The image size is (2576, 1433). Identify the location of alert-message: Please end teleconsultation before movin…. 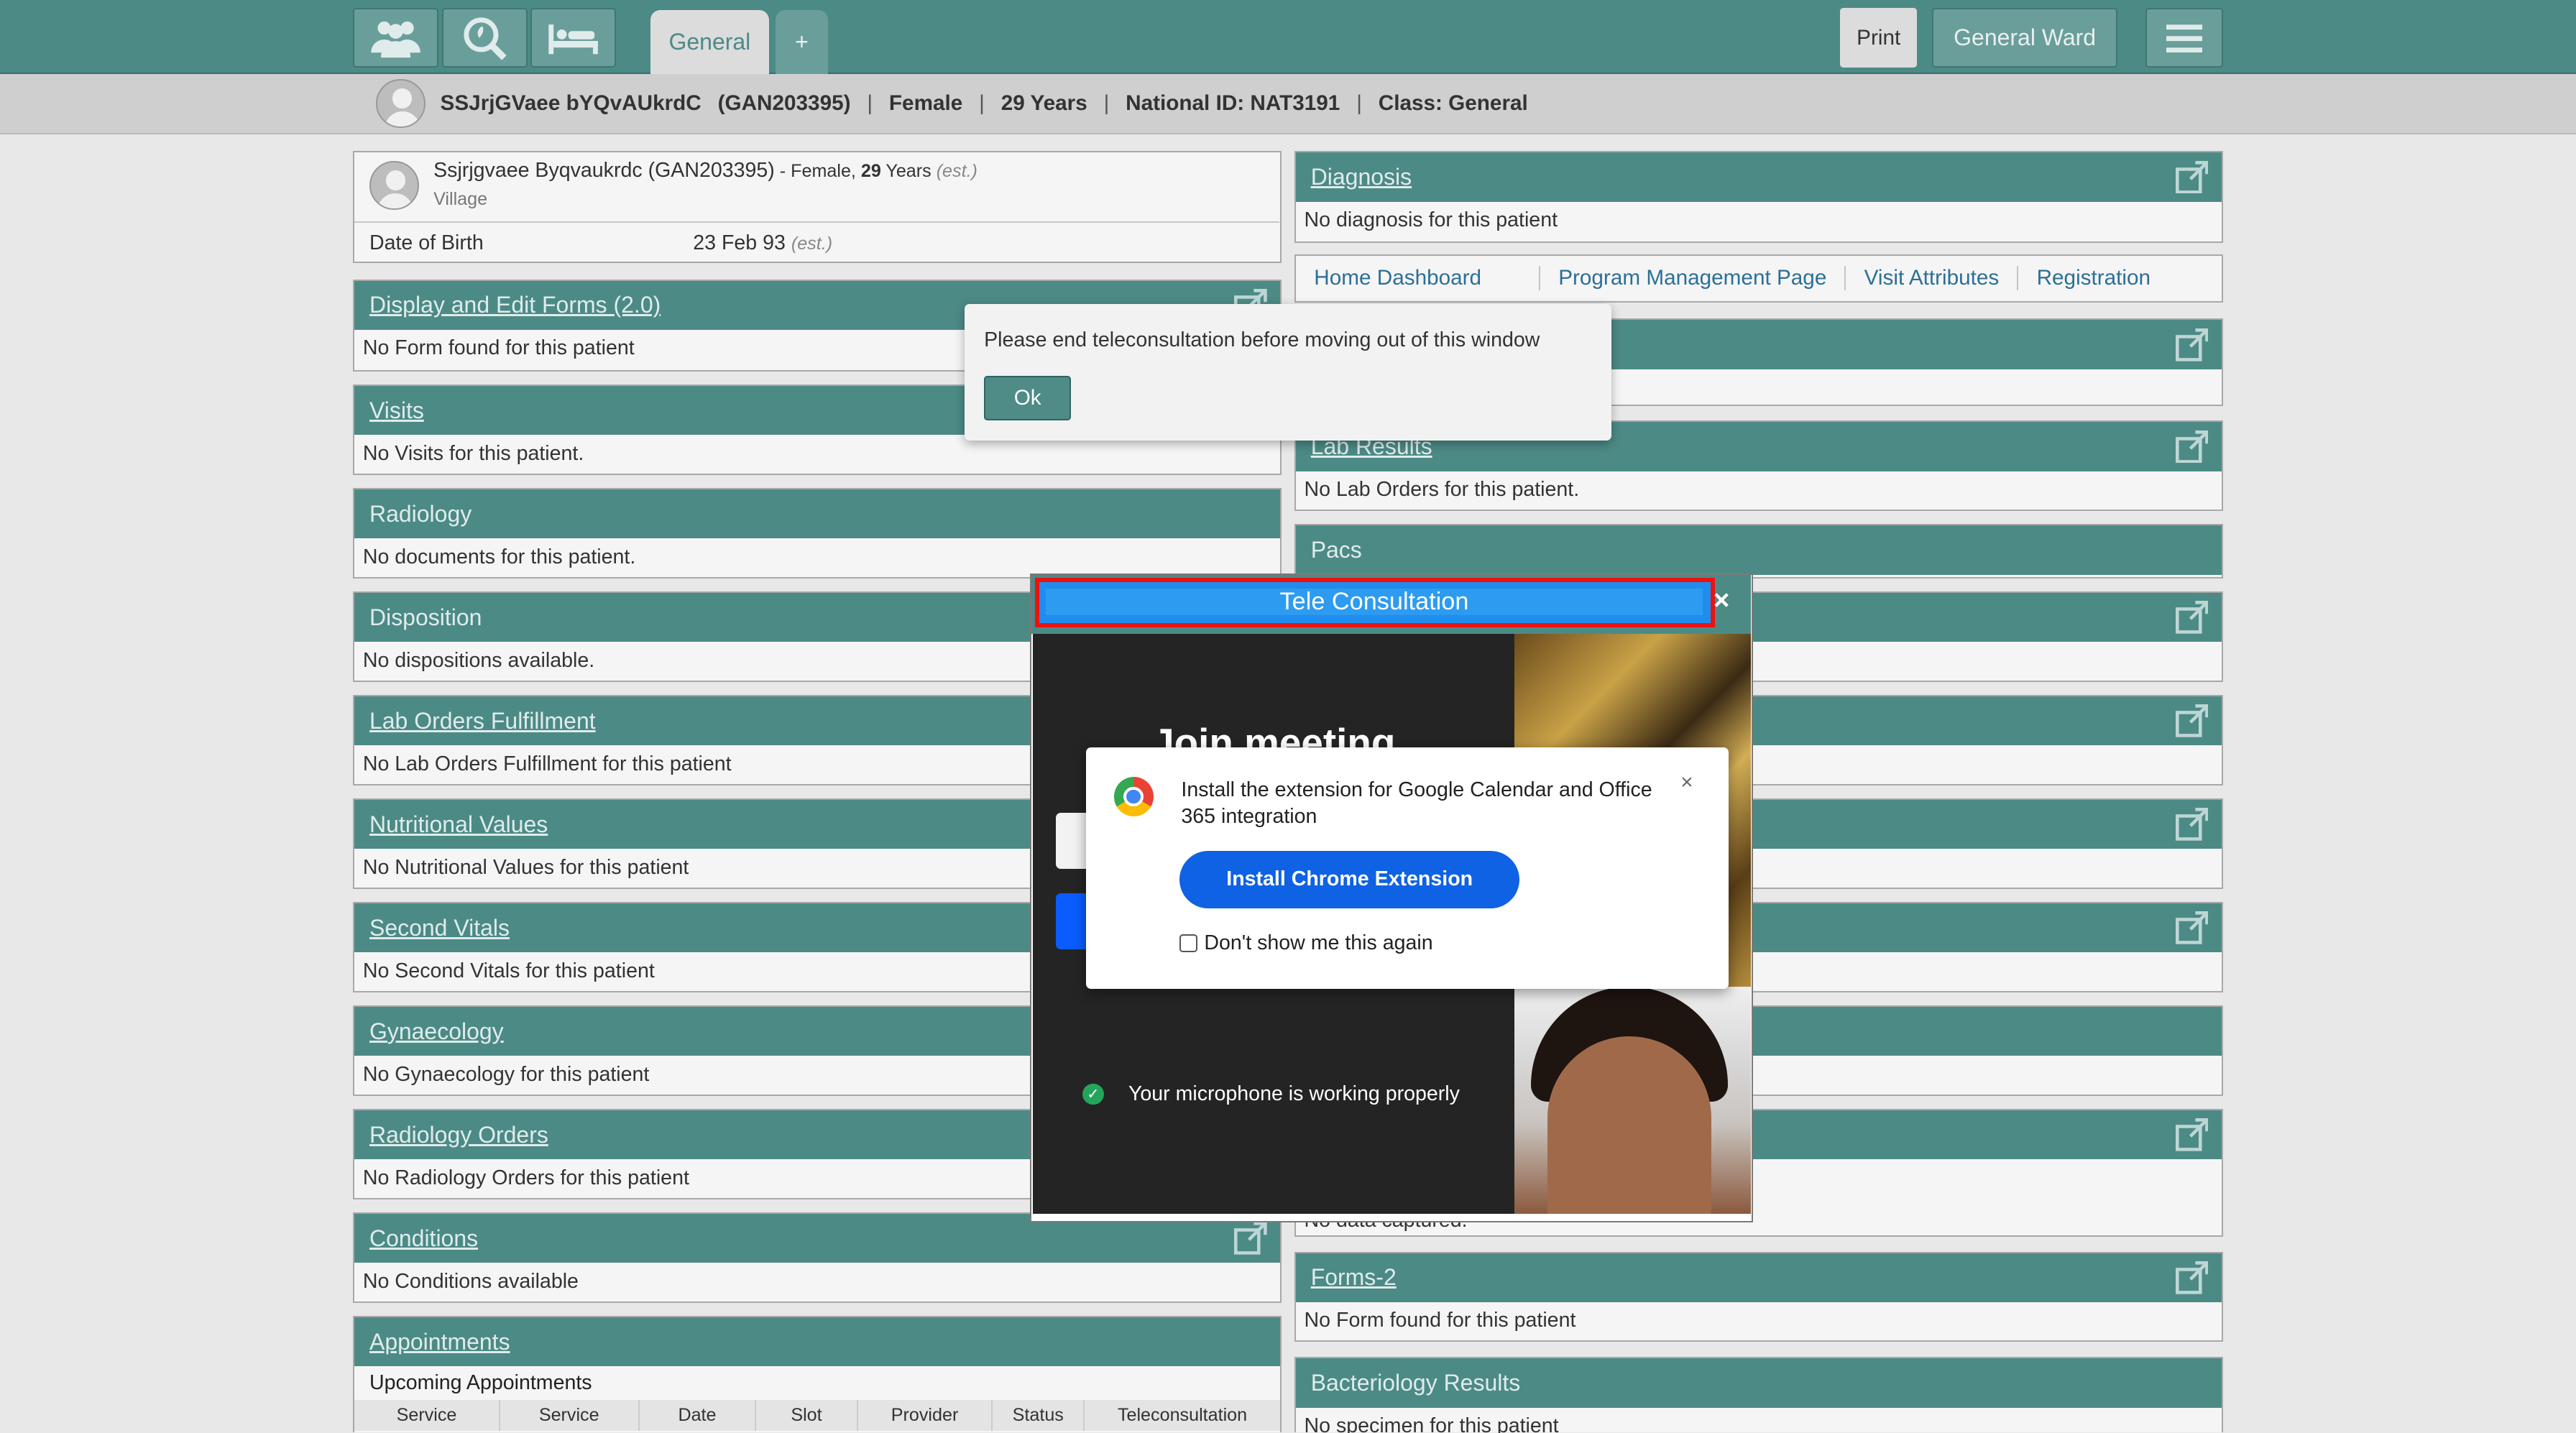
(1262, 340).